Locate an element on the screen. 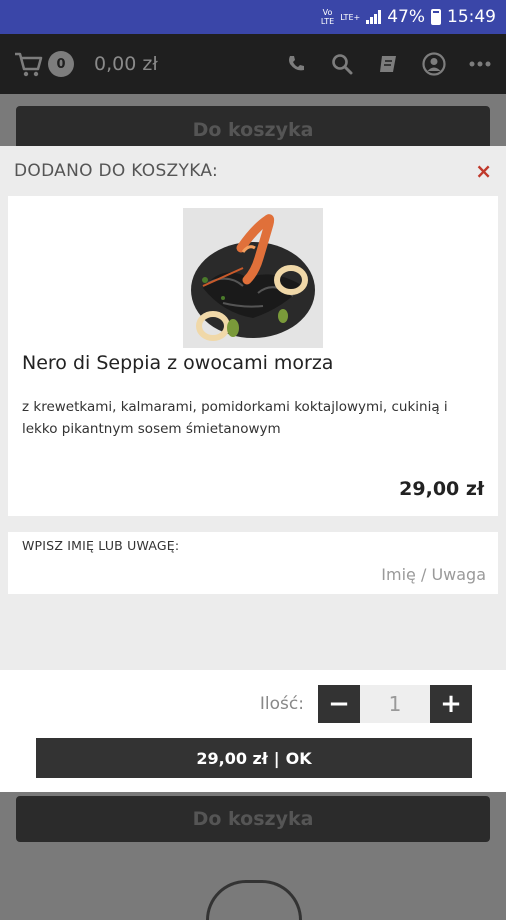 Image resolution: width=506 pixels, height=920 pixels. decrease-quantity-button: − is located at coordinates (339, 704).